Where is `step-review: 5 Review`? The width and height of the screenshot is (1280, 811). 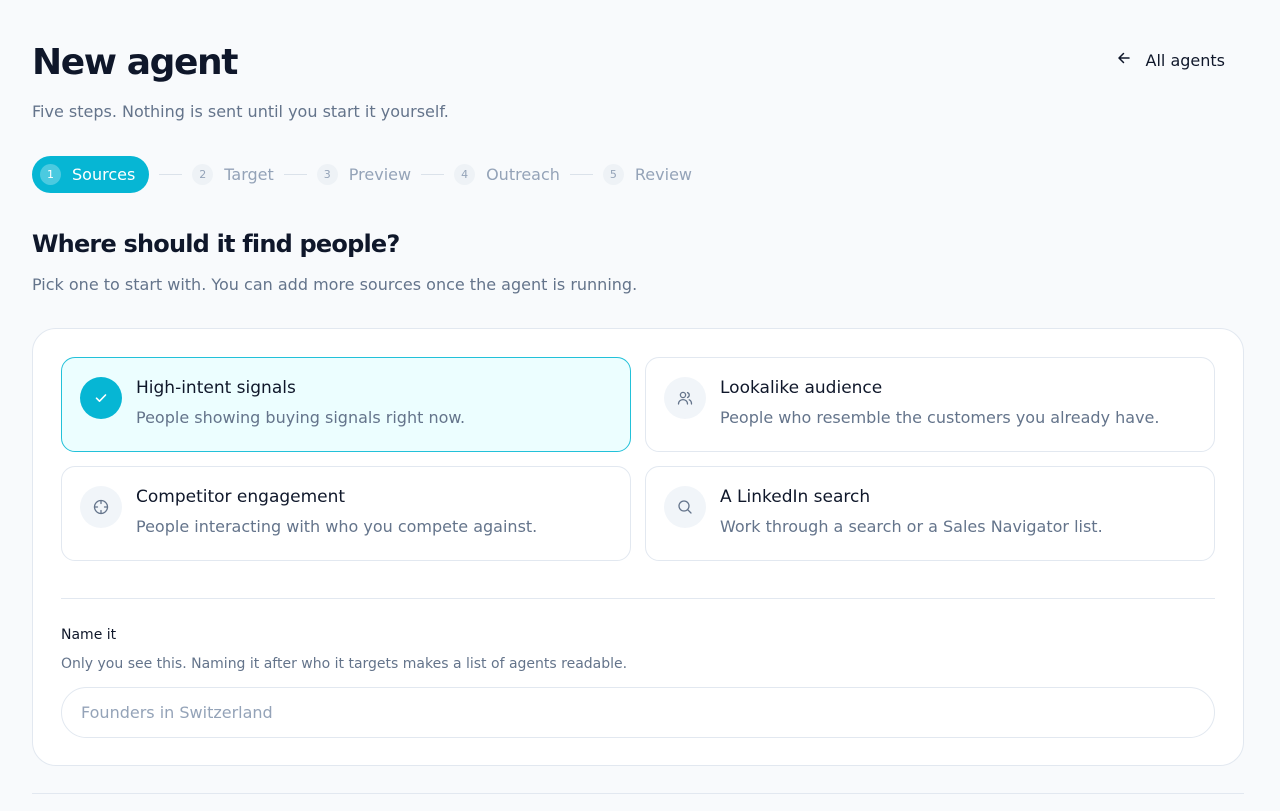 step-review: 5 Review is located at coordinates (647, 174).